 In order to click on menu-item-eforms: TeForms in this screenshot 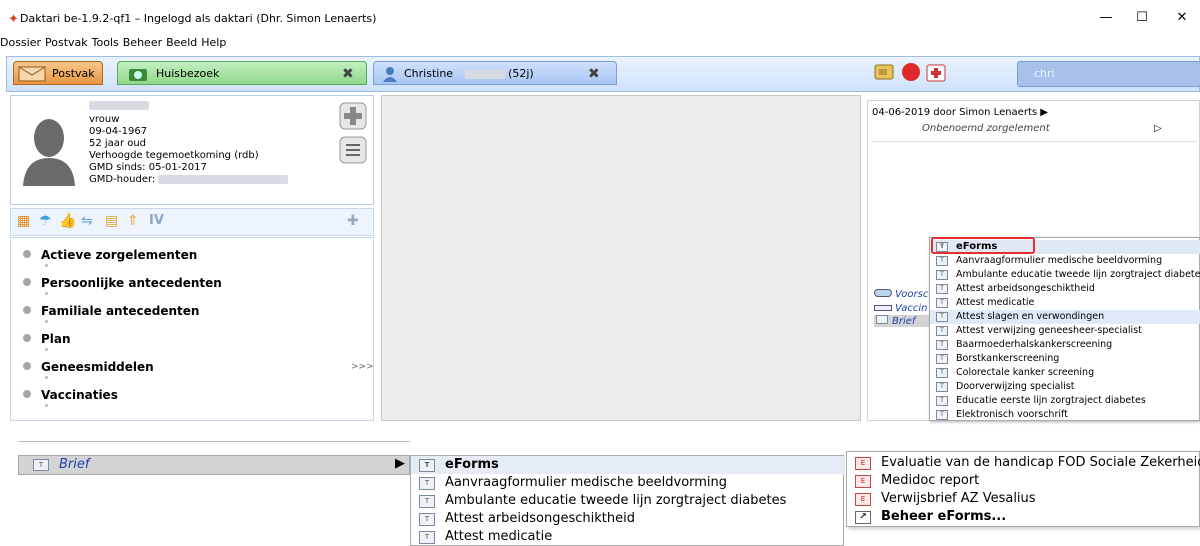, I will do `click(628, 465)`.